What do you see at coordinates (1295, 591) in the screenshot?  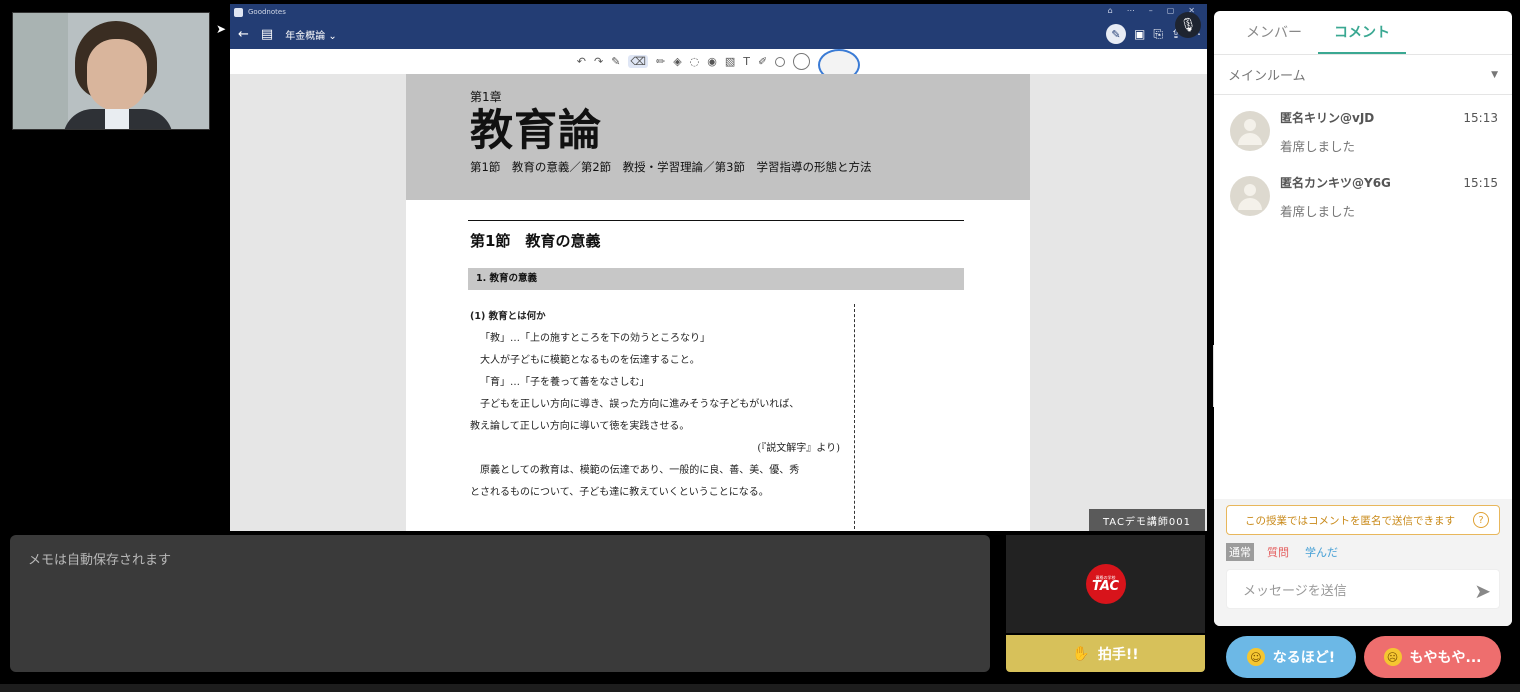 I see `message-placeholder: メッセージを送信` at bounding box center [1295, 591].